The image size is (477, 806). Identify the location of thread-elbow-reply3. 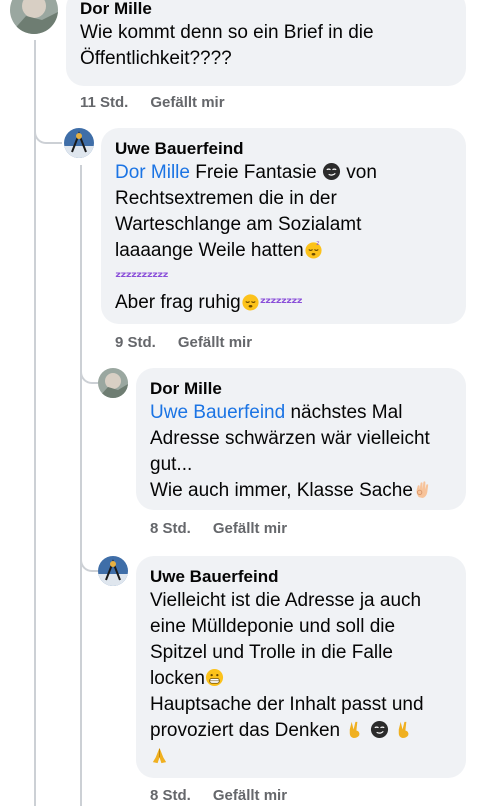
(89, 560).